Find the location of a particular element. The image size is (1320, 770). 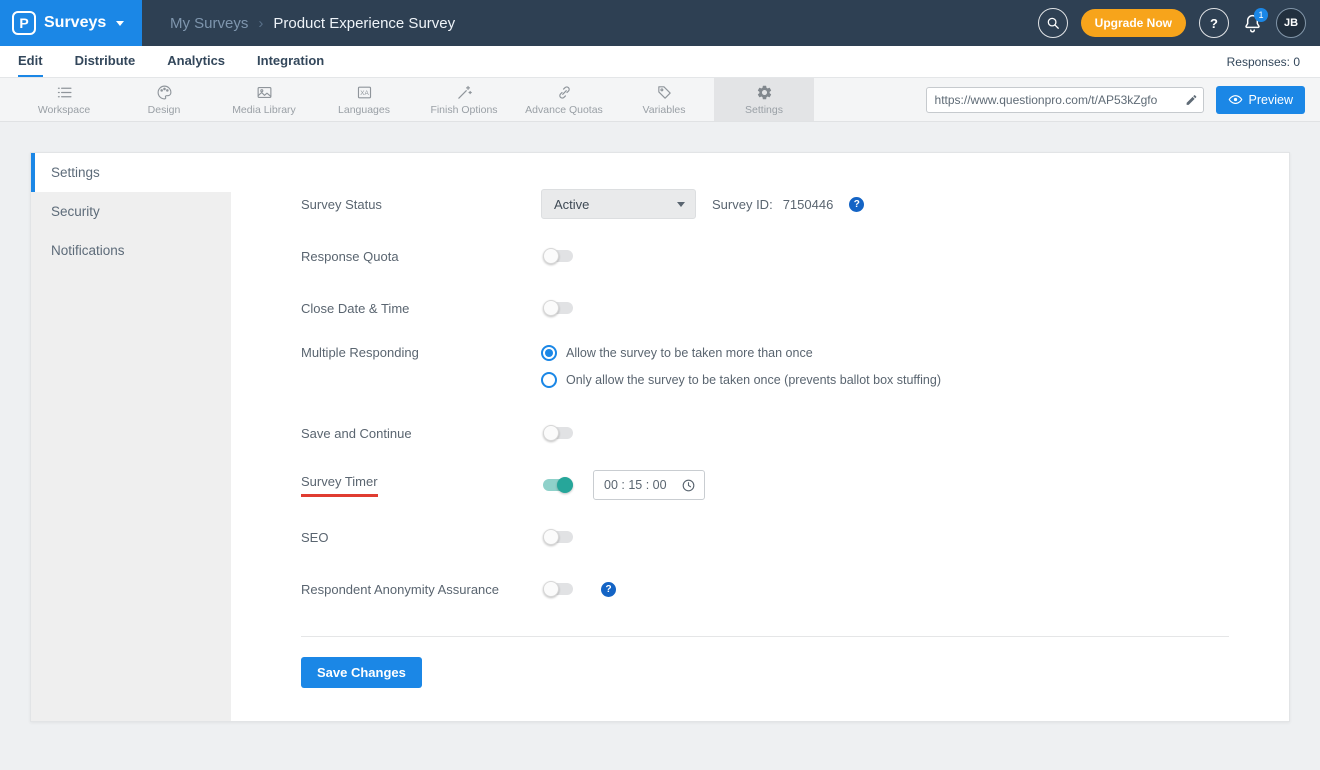

magic-wand-icon is located at coordinates (464, 92).